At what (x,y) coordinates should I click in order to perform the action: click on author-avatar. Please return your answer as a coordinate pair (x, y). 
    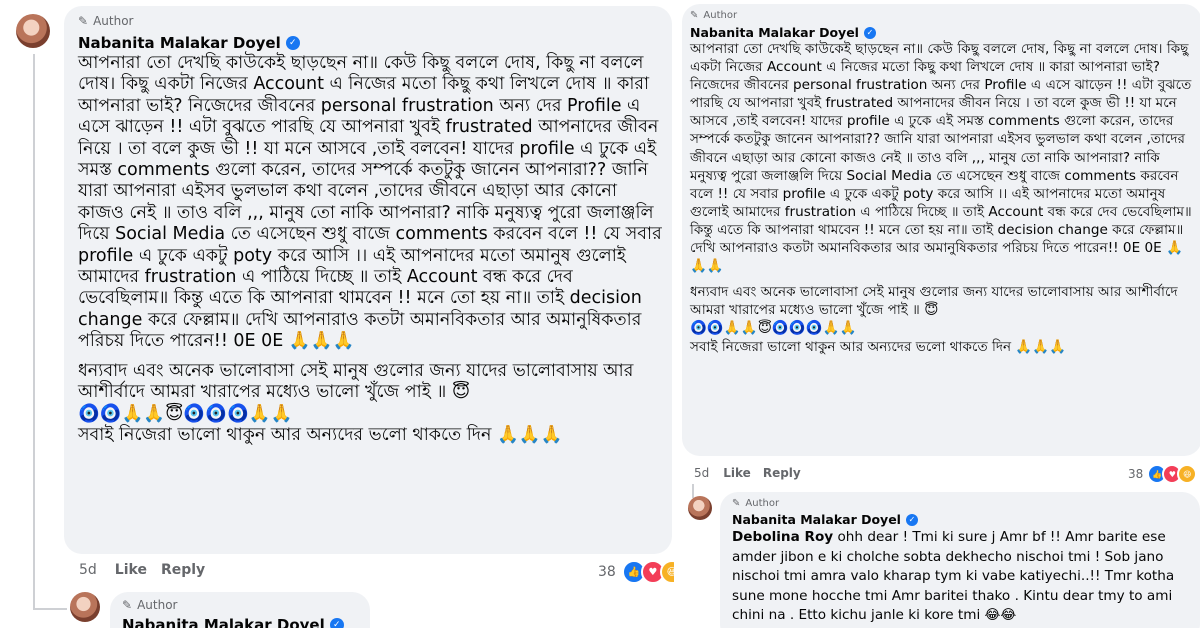
    Looking at the image, I should click on (33, 31).